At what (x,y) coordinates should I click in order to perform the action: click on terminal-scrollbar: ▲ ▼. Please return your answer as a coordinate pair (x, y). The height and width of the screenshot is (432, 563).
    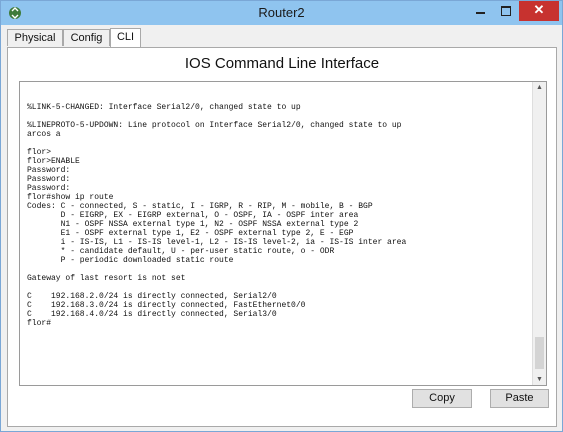
    Looking at the image, I should click on (539, 233).